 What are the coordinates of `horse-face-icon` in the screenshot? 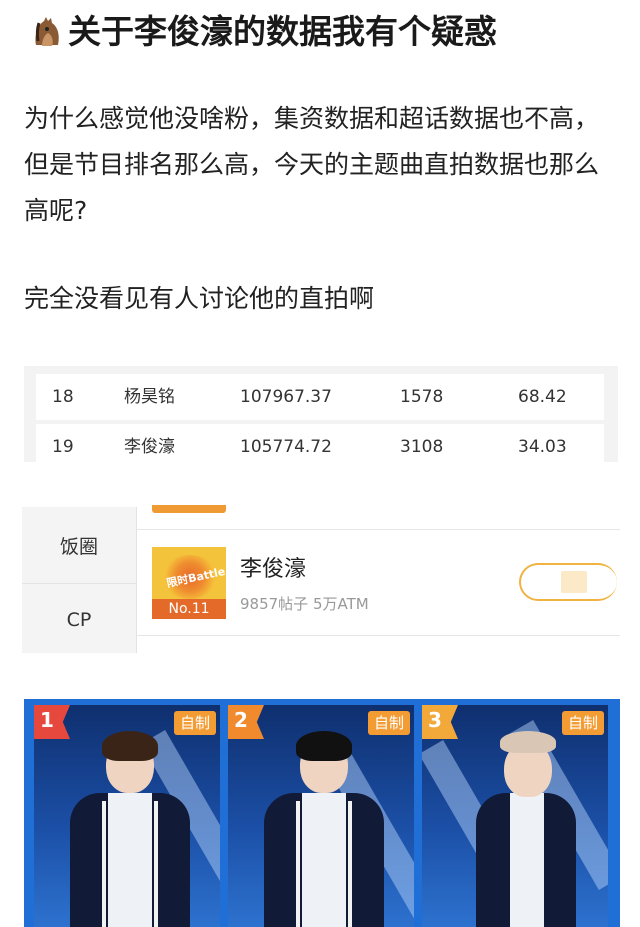 It's located at (47, 32).